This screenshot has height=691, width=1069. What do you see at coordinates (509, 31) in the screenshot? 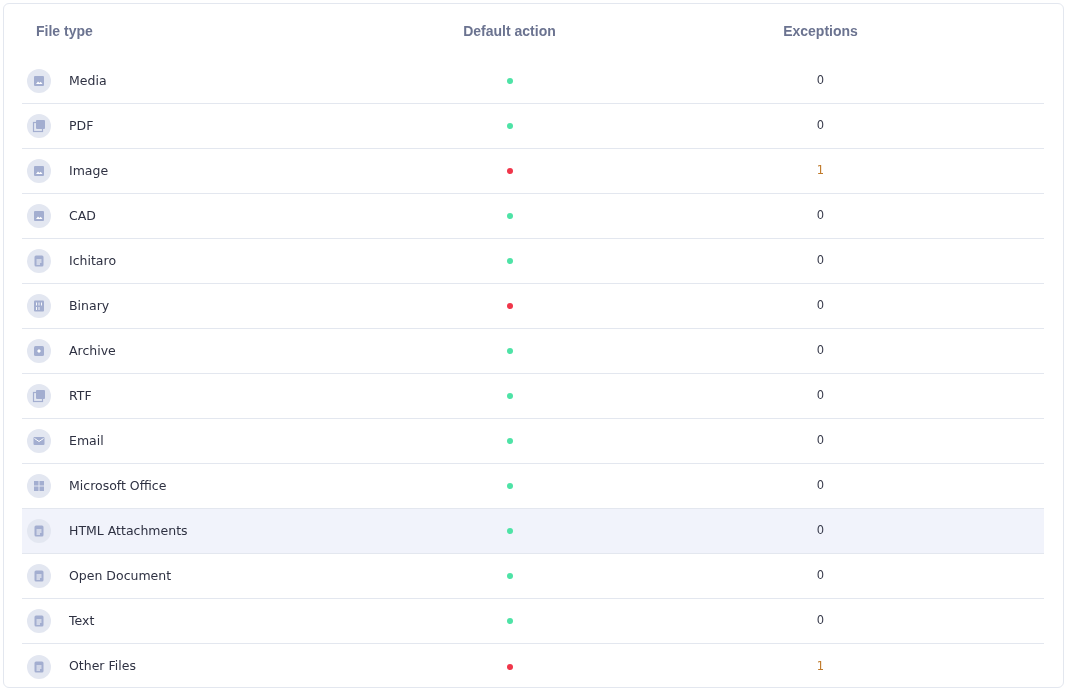
I see `column-header: Default action` at bounding box center [509, 31].